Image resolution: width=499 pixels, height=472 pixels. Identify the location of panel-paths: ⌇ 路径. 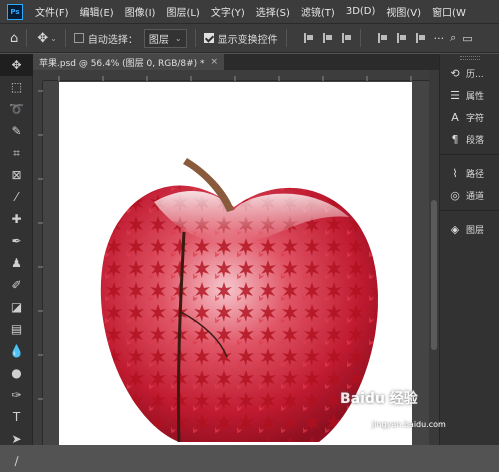
(469, 173).